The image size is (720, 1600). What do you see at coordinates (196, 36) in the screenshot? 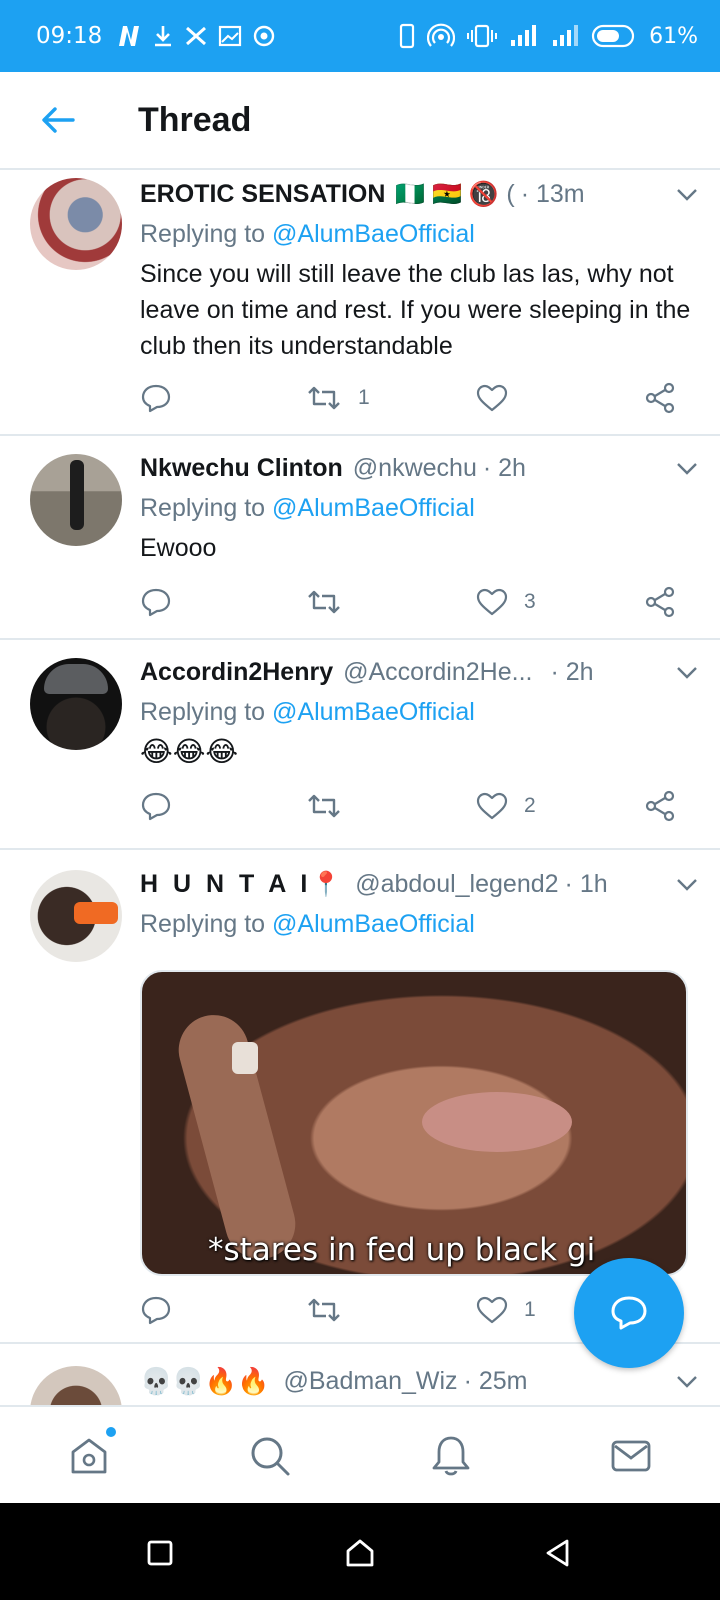
I see `x-icon` at bounding box center [196, 36].